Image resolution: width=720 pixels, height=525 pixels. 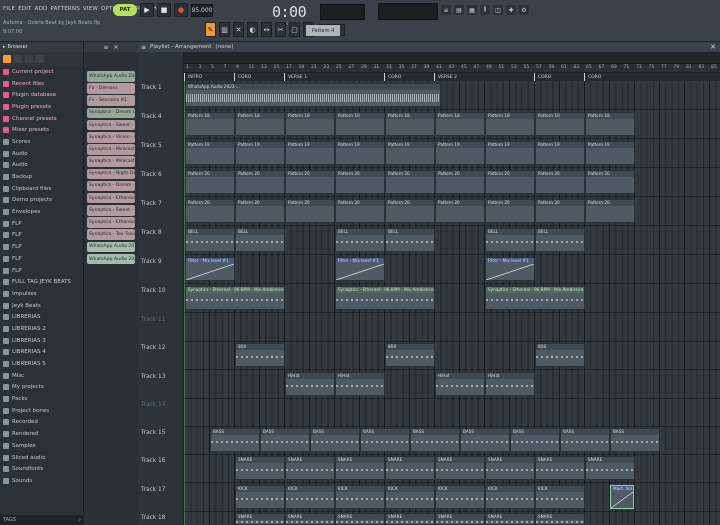 I want to click on menu-item: EDIT, so click(x=25, y=9).